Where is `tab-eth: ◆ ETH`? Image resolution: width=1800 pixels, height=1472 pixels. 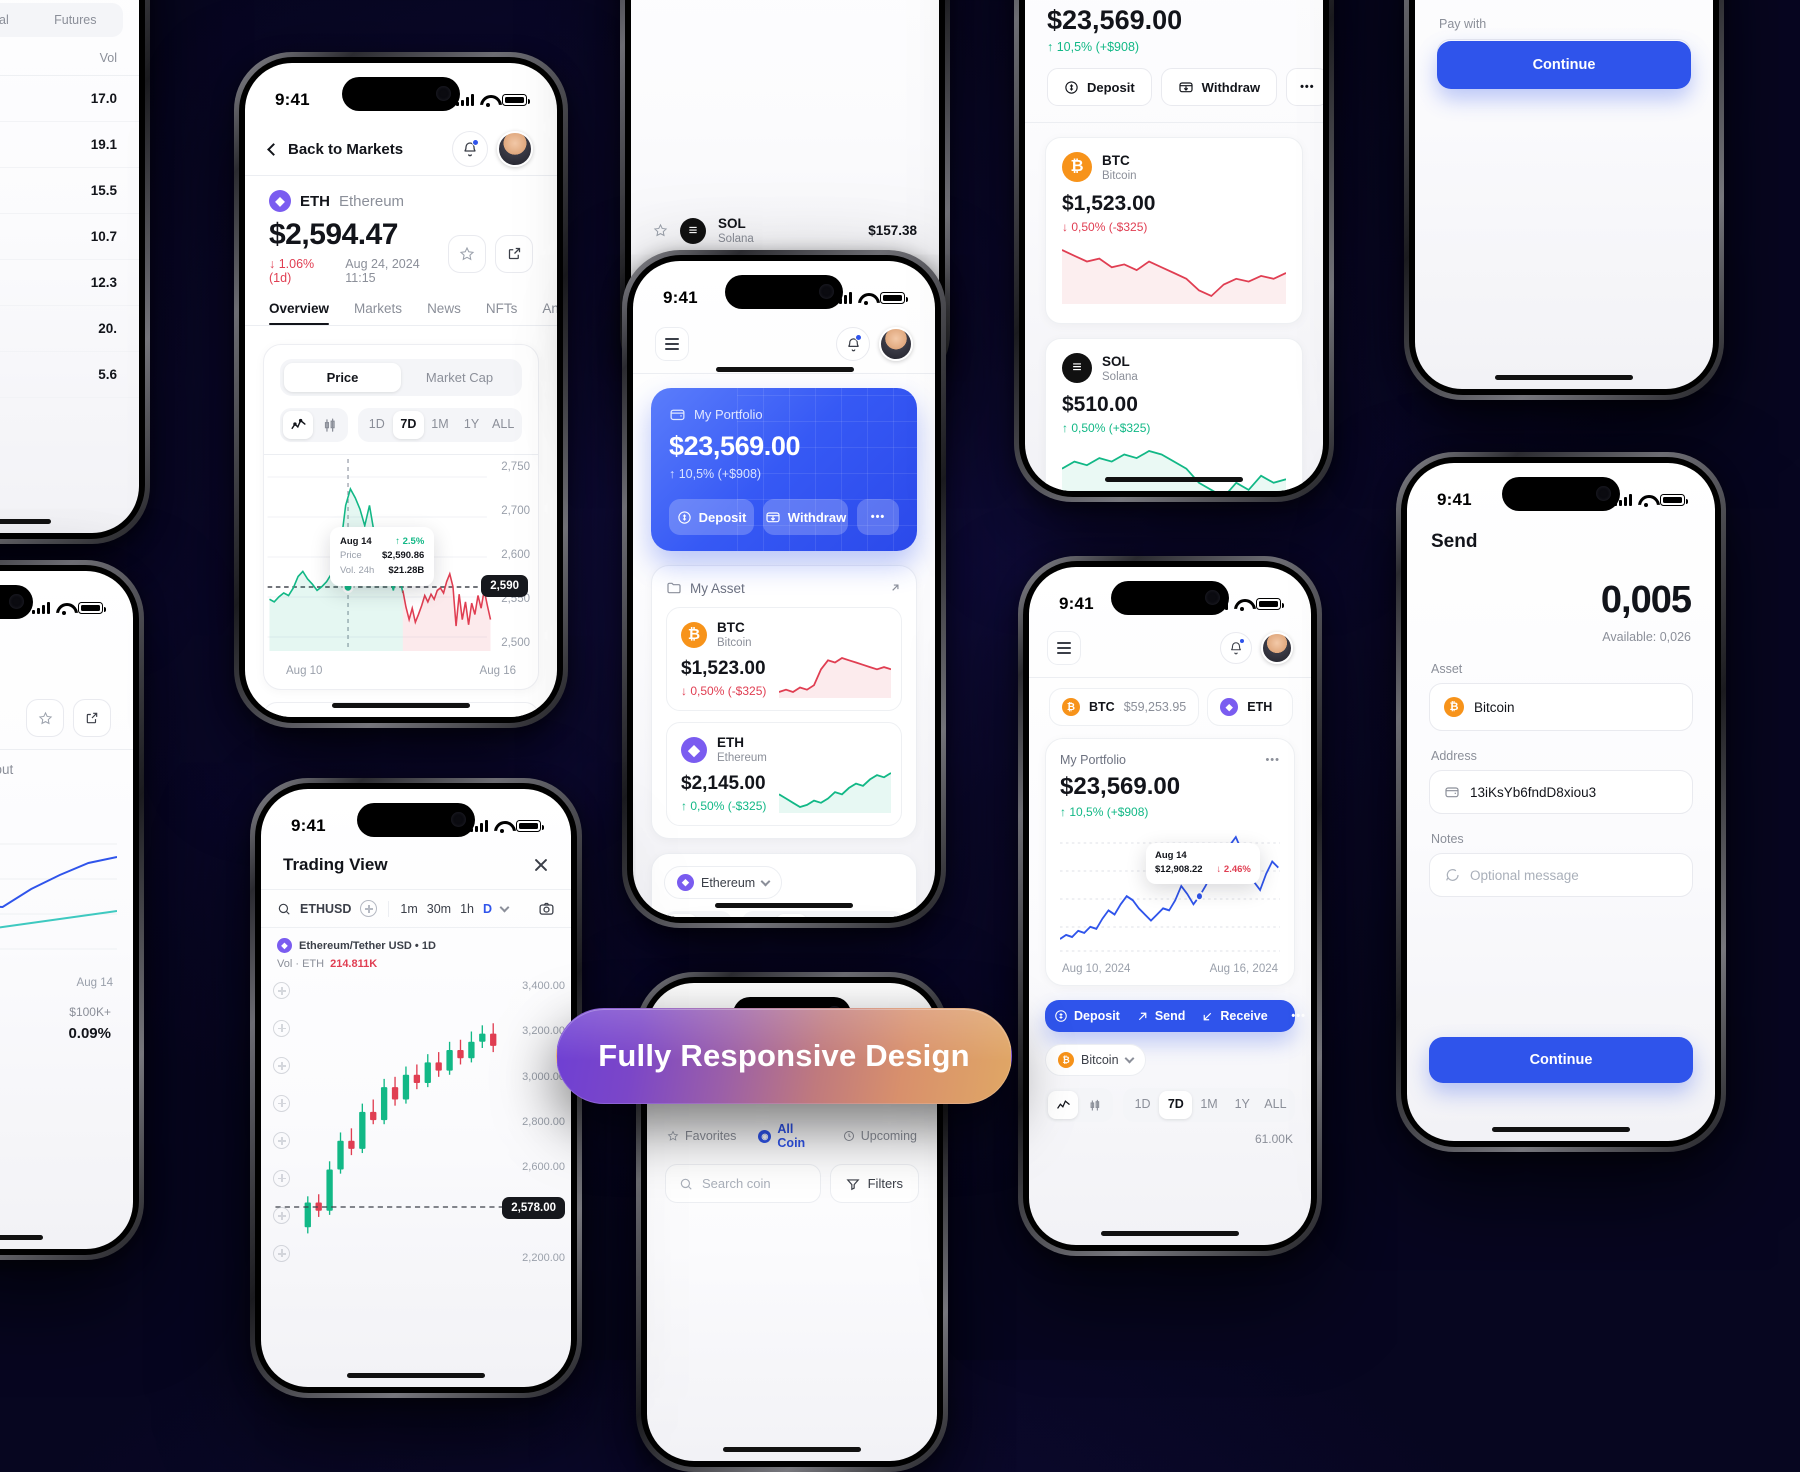
tab-eth: ◆ ETH is located at coordinates (1250, 707).